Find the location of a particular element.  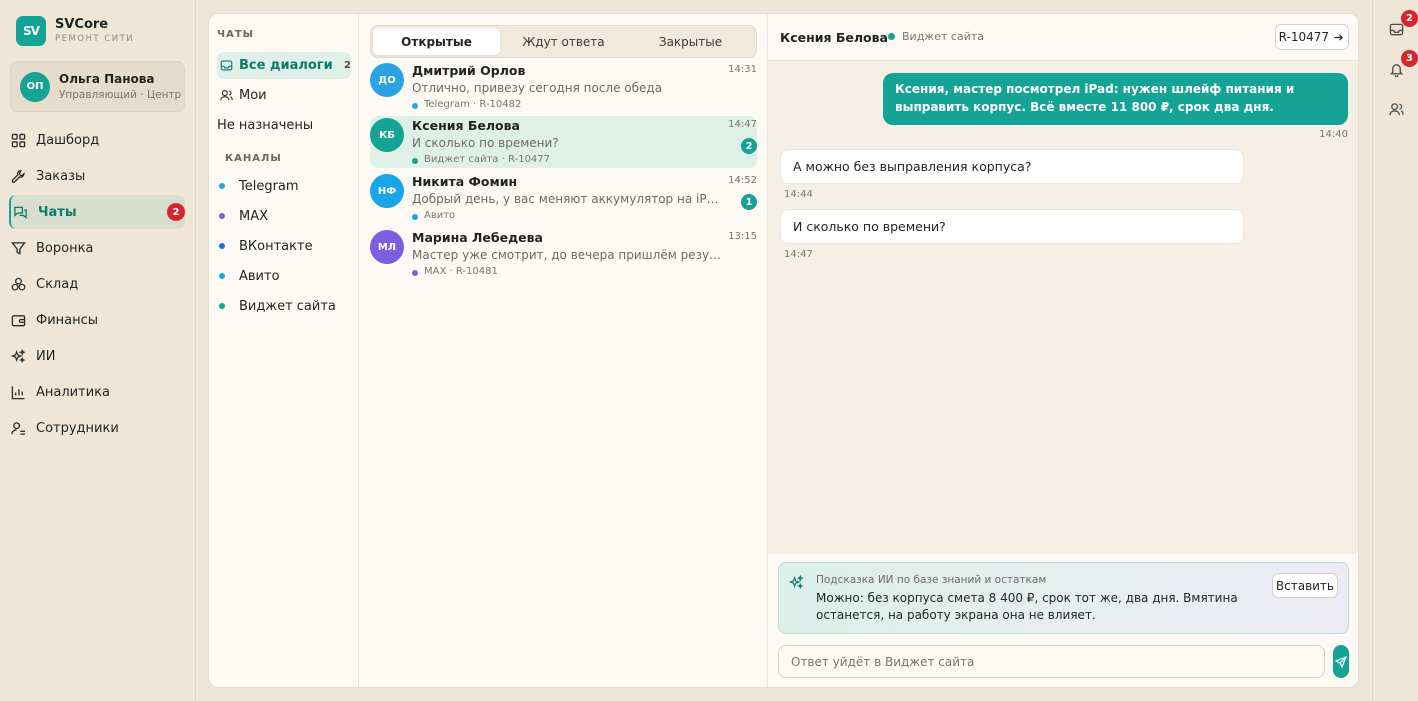

dialog-tabs: Открытые Ждут ответа Закрытые is located at coordinates (563, 41).